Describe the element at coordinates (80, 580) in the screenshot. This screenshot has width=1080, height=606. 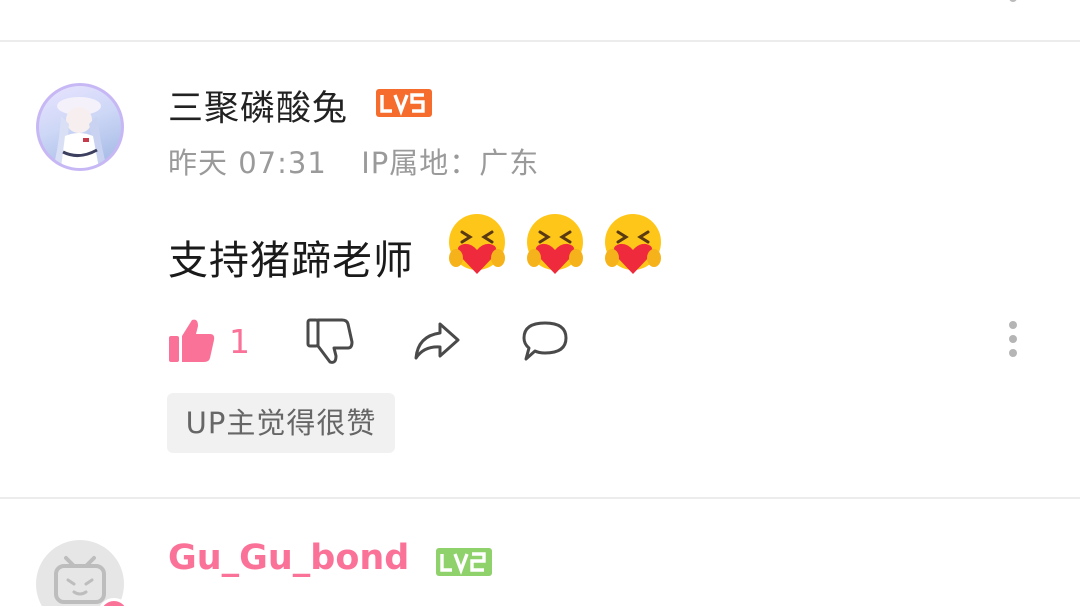
I see `default-avatar-tv-icon` at that location.